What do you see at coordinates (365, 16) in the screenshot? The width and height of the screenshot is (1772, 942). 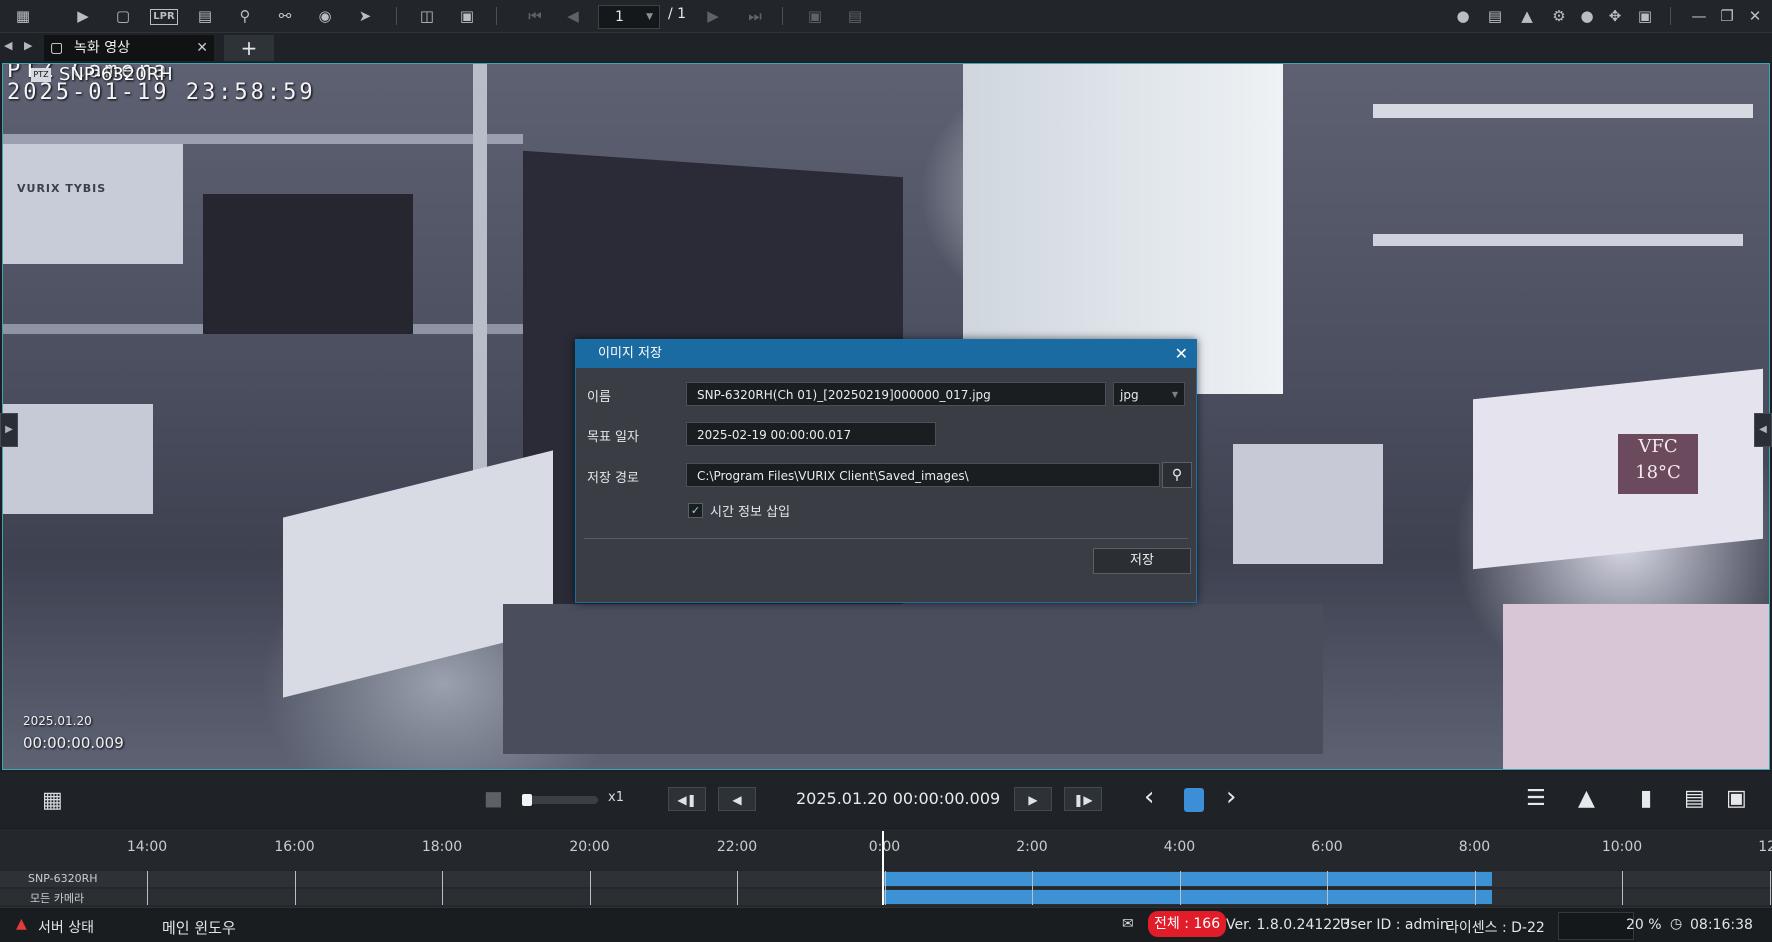 I see `tag-icon: ➤` at bounding box center [365, 16].